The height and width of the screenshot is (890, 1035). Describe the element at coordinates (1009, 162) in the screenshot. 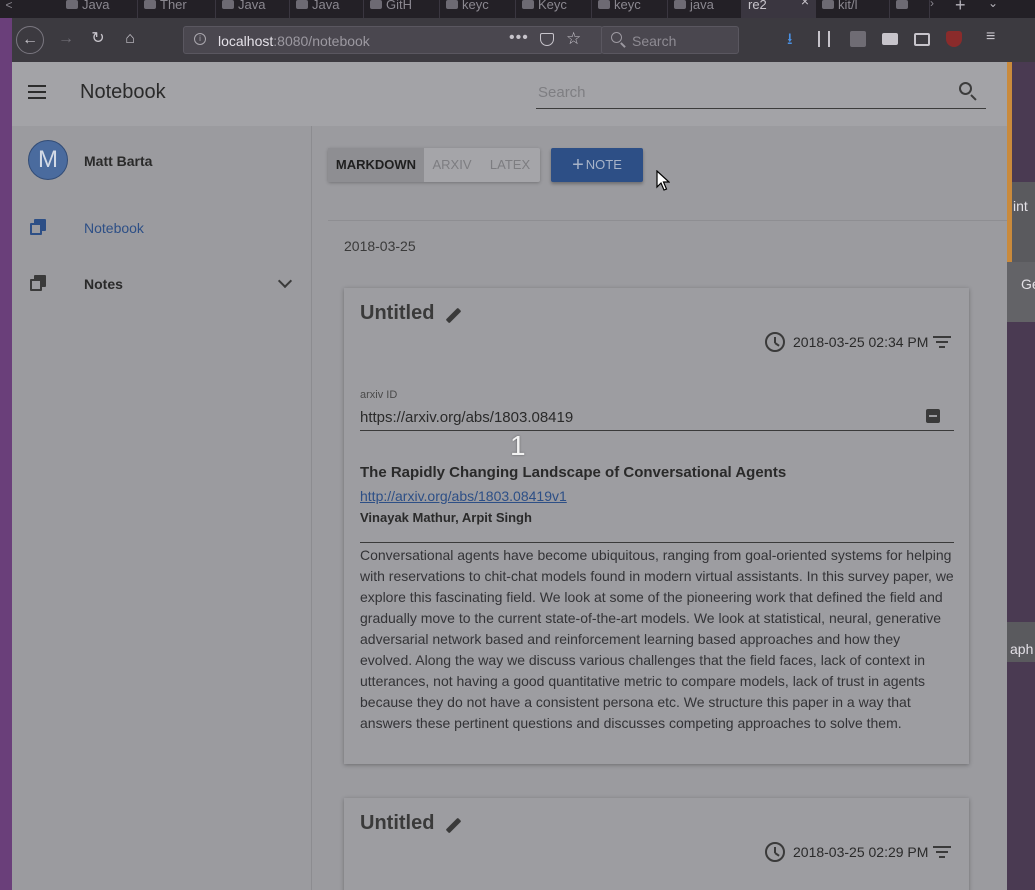

I see `scrollbar-thumb` at that location.